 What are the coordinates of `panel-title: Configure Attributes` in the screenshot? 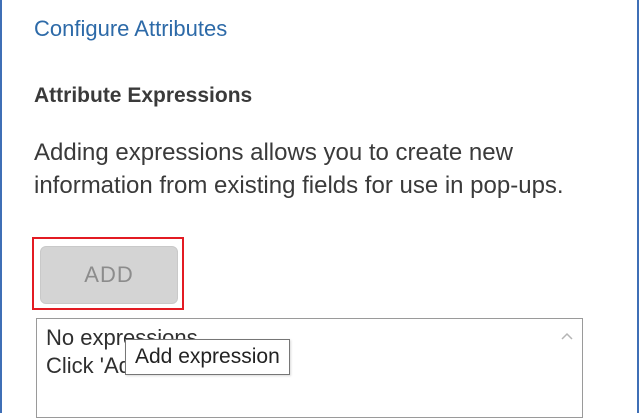 It's located at (131, 28).